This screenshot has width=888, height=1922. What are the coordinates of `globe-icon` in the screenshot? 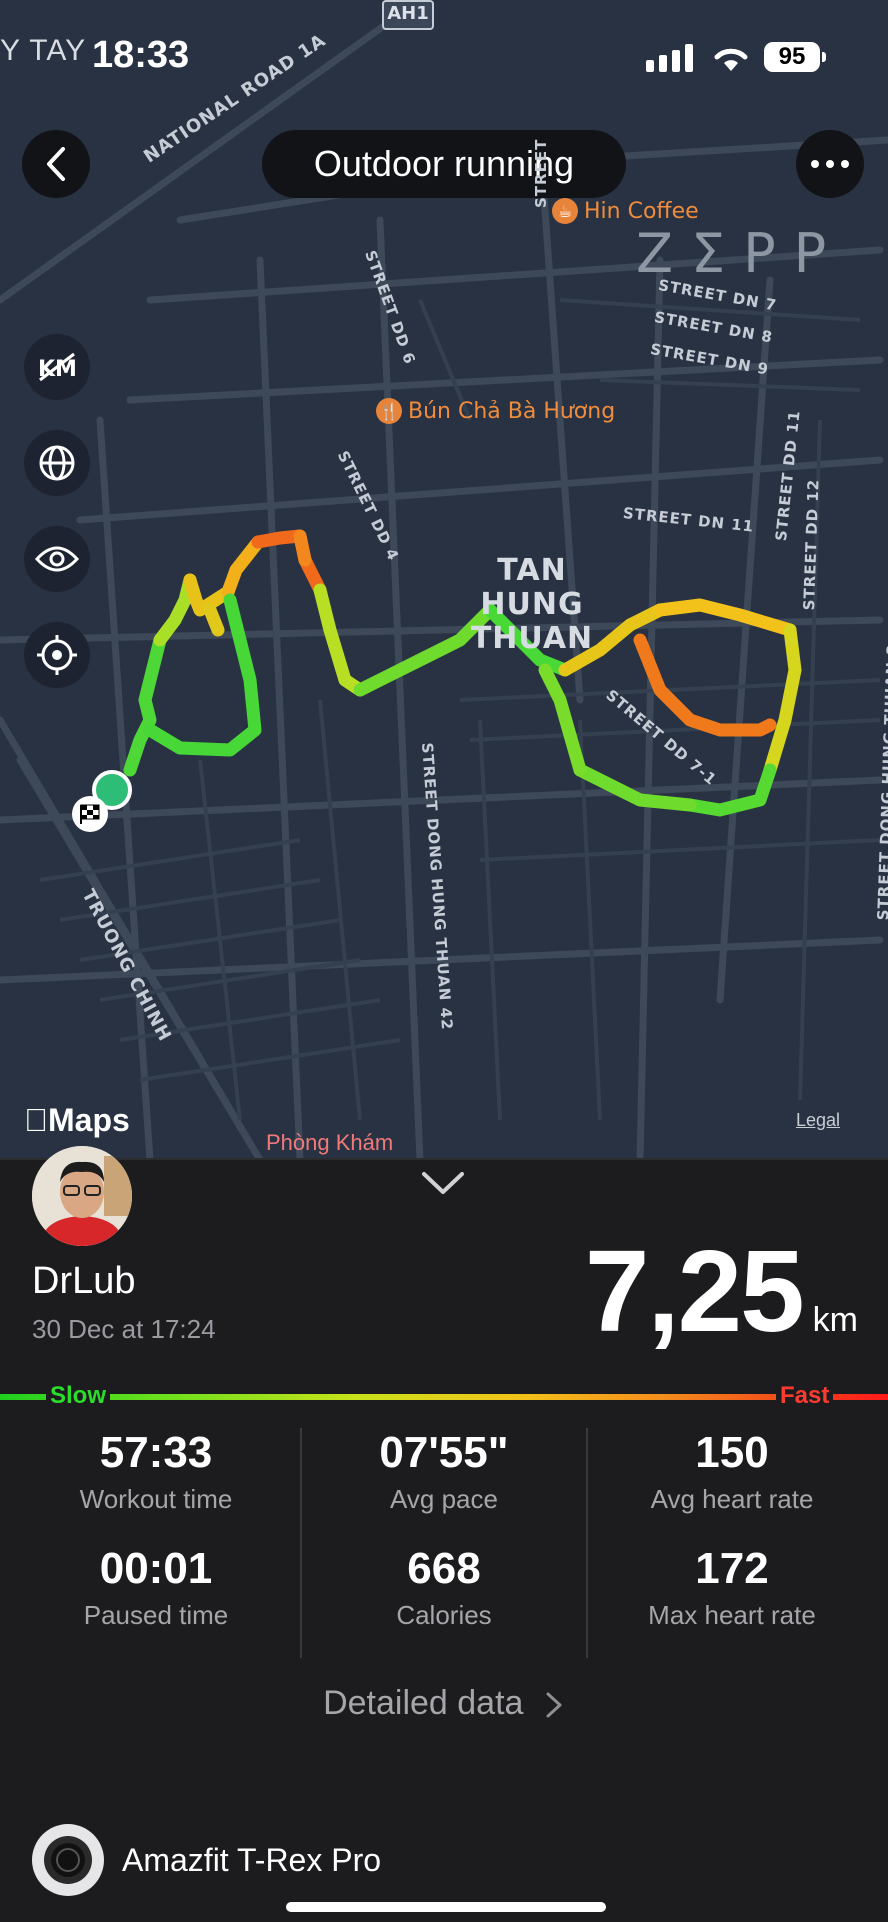 It's located at (57, 463).